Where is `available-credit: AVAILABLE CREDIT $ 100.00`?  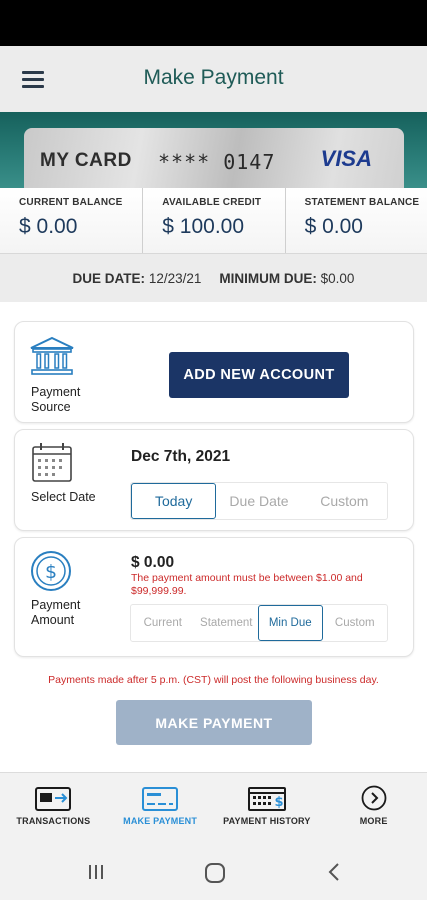 available-credit: AVAILABLE CREDIT $ 100.00 is located at coordinates (213, 220).